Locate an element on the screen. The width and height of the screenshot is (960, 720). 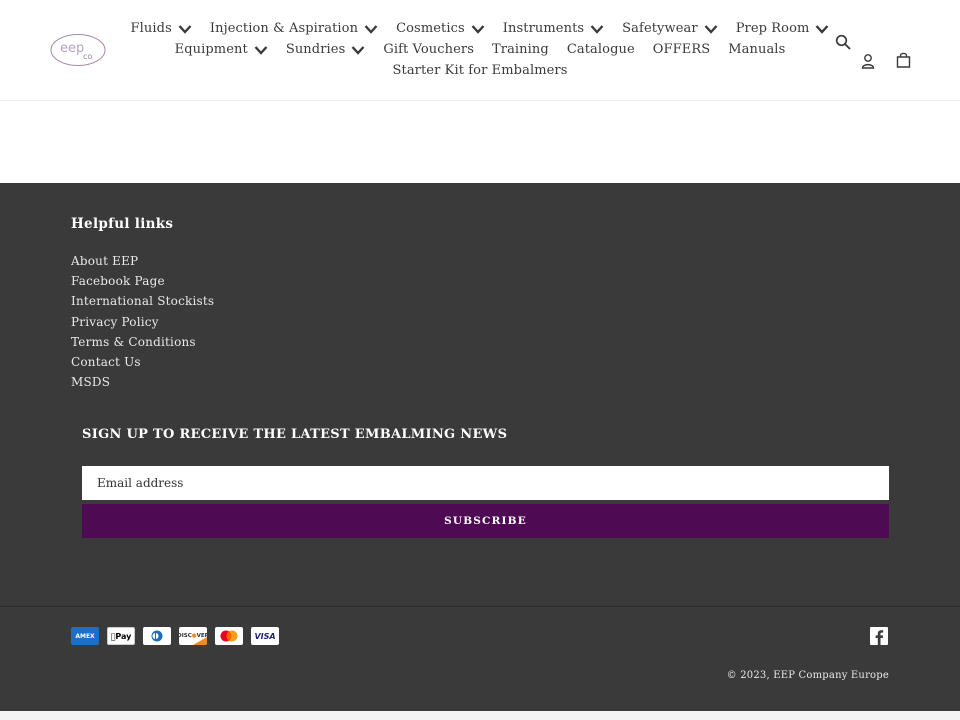
user-icon is located at coordinates (868, 61).